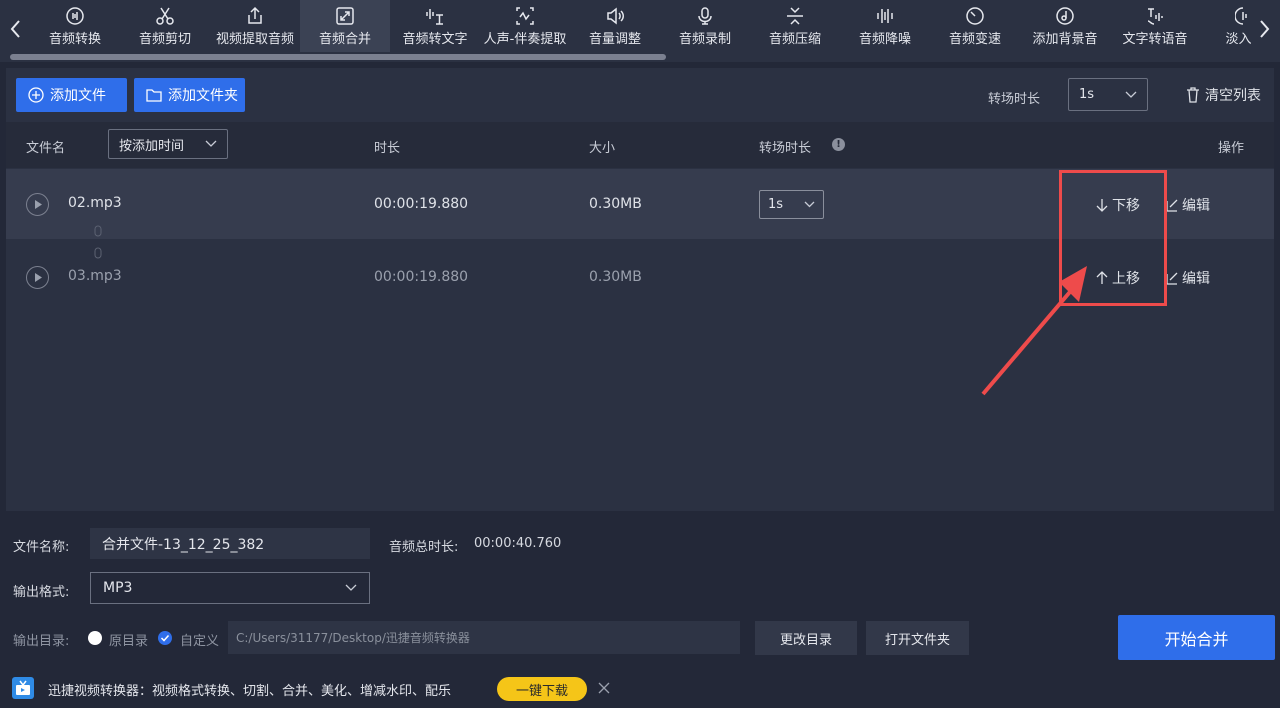 Image resolution: width=1280 pixels, height=708 pixels. What do you see at coordinates (838, 144) in the screenshot?
I see `info-icon: !` at bounding box center [838, 144].